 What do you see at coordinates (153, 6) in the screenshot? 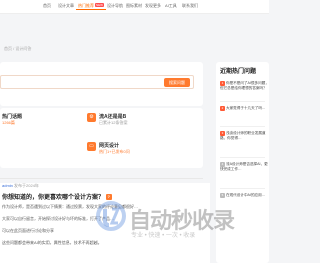
I see `nav-item-more: 发现更多` at bounding box center [153, 6].